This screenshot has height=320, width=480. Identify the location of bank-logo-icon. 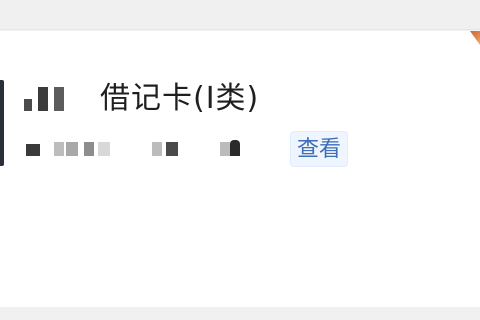
(54, 99).